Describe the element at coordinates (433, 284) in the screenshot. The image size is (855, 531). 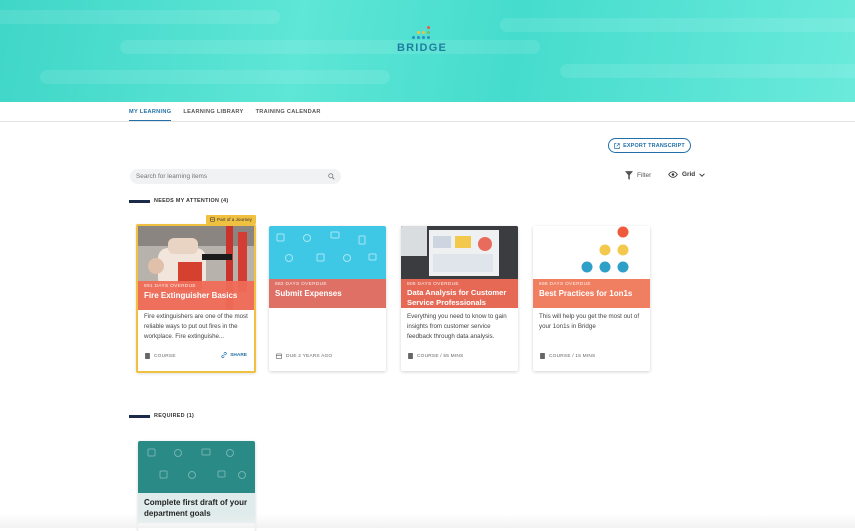
I see `card-status: 806 DAYS OVERDUE` at that location.